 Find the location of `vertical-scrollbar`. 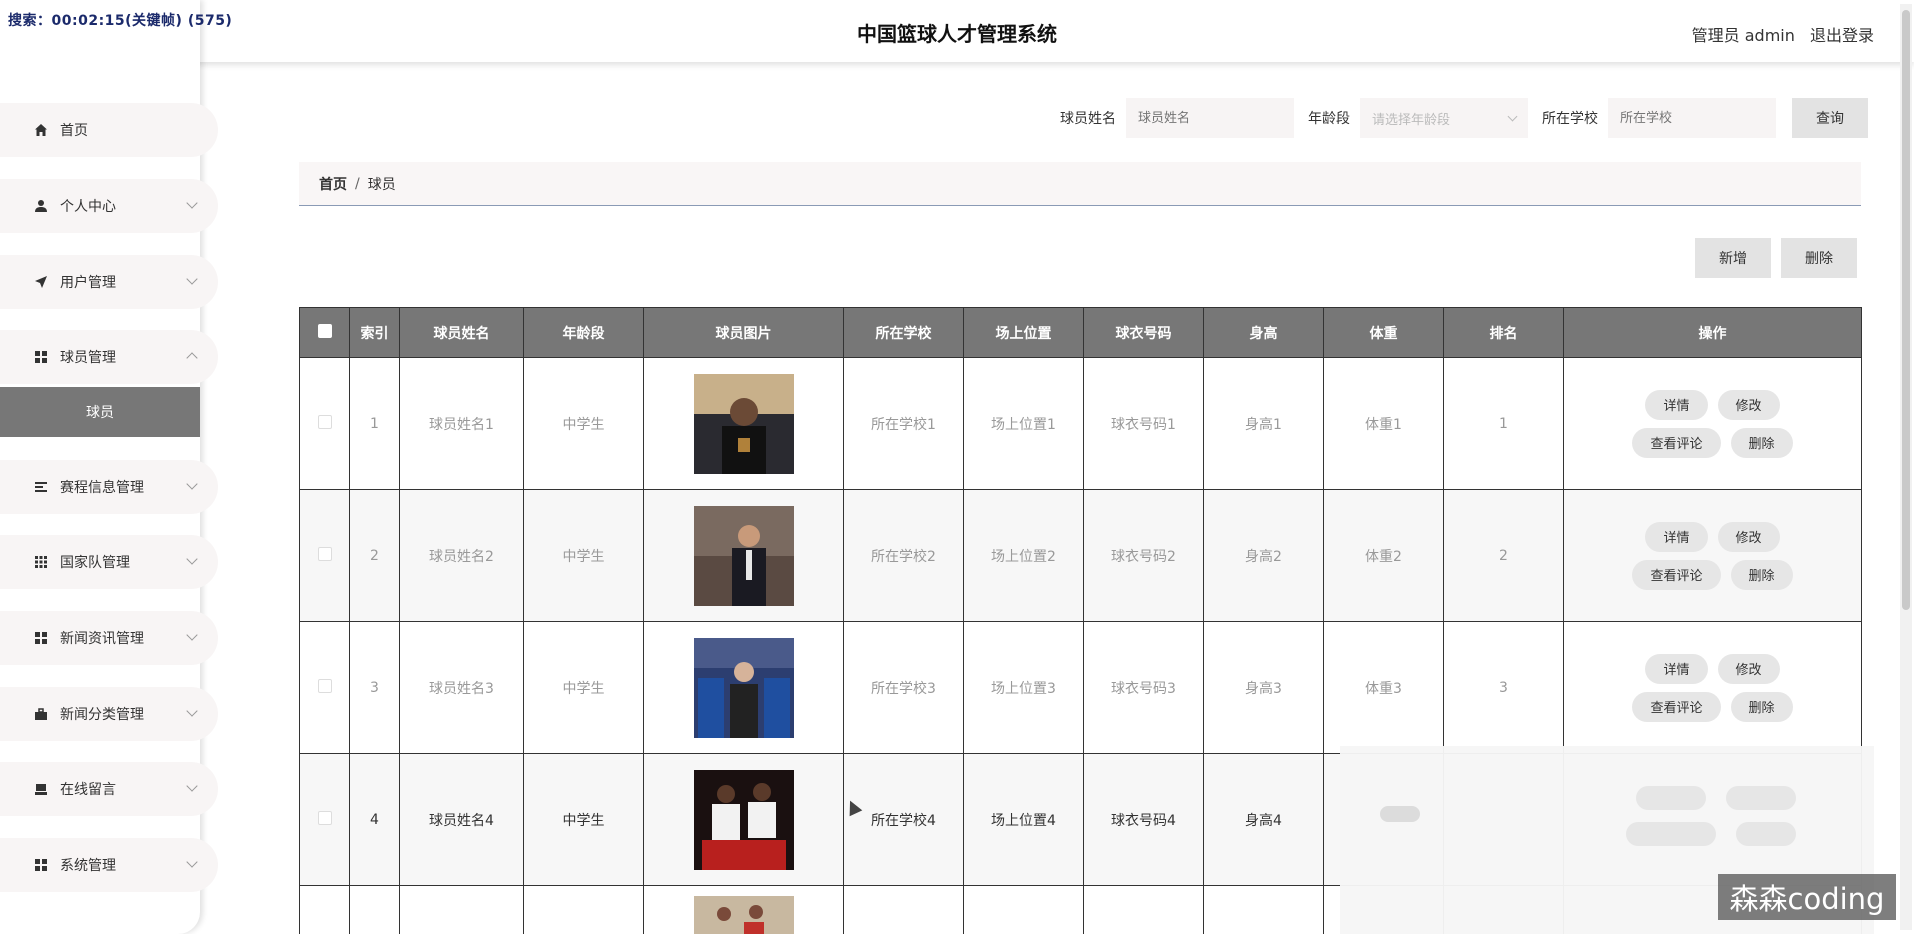

vertical-scrollbar is located at coordinates (1906, 467).